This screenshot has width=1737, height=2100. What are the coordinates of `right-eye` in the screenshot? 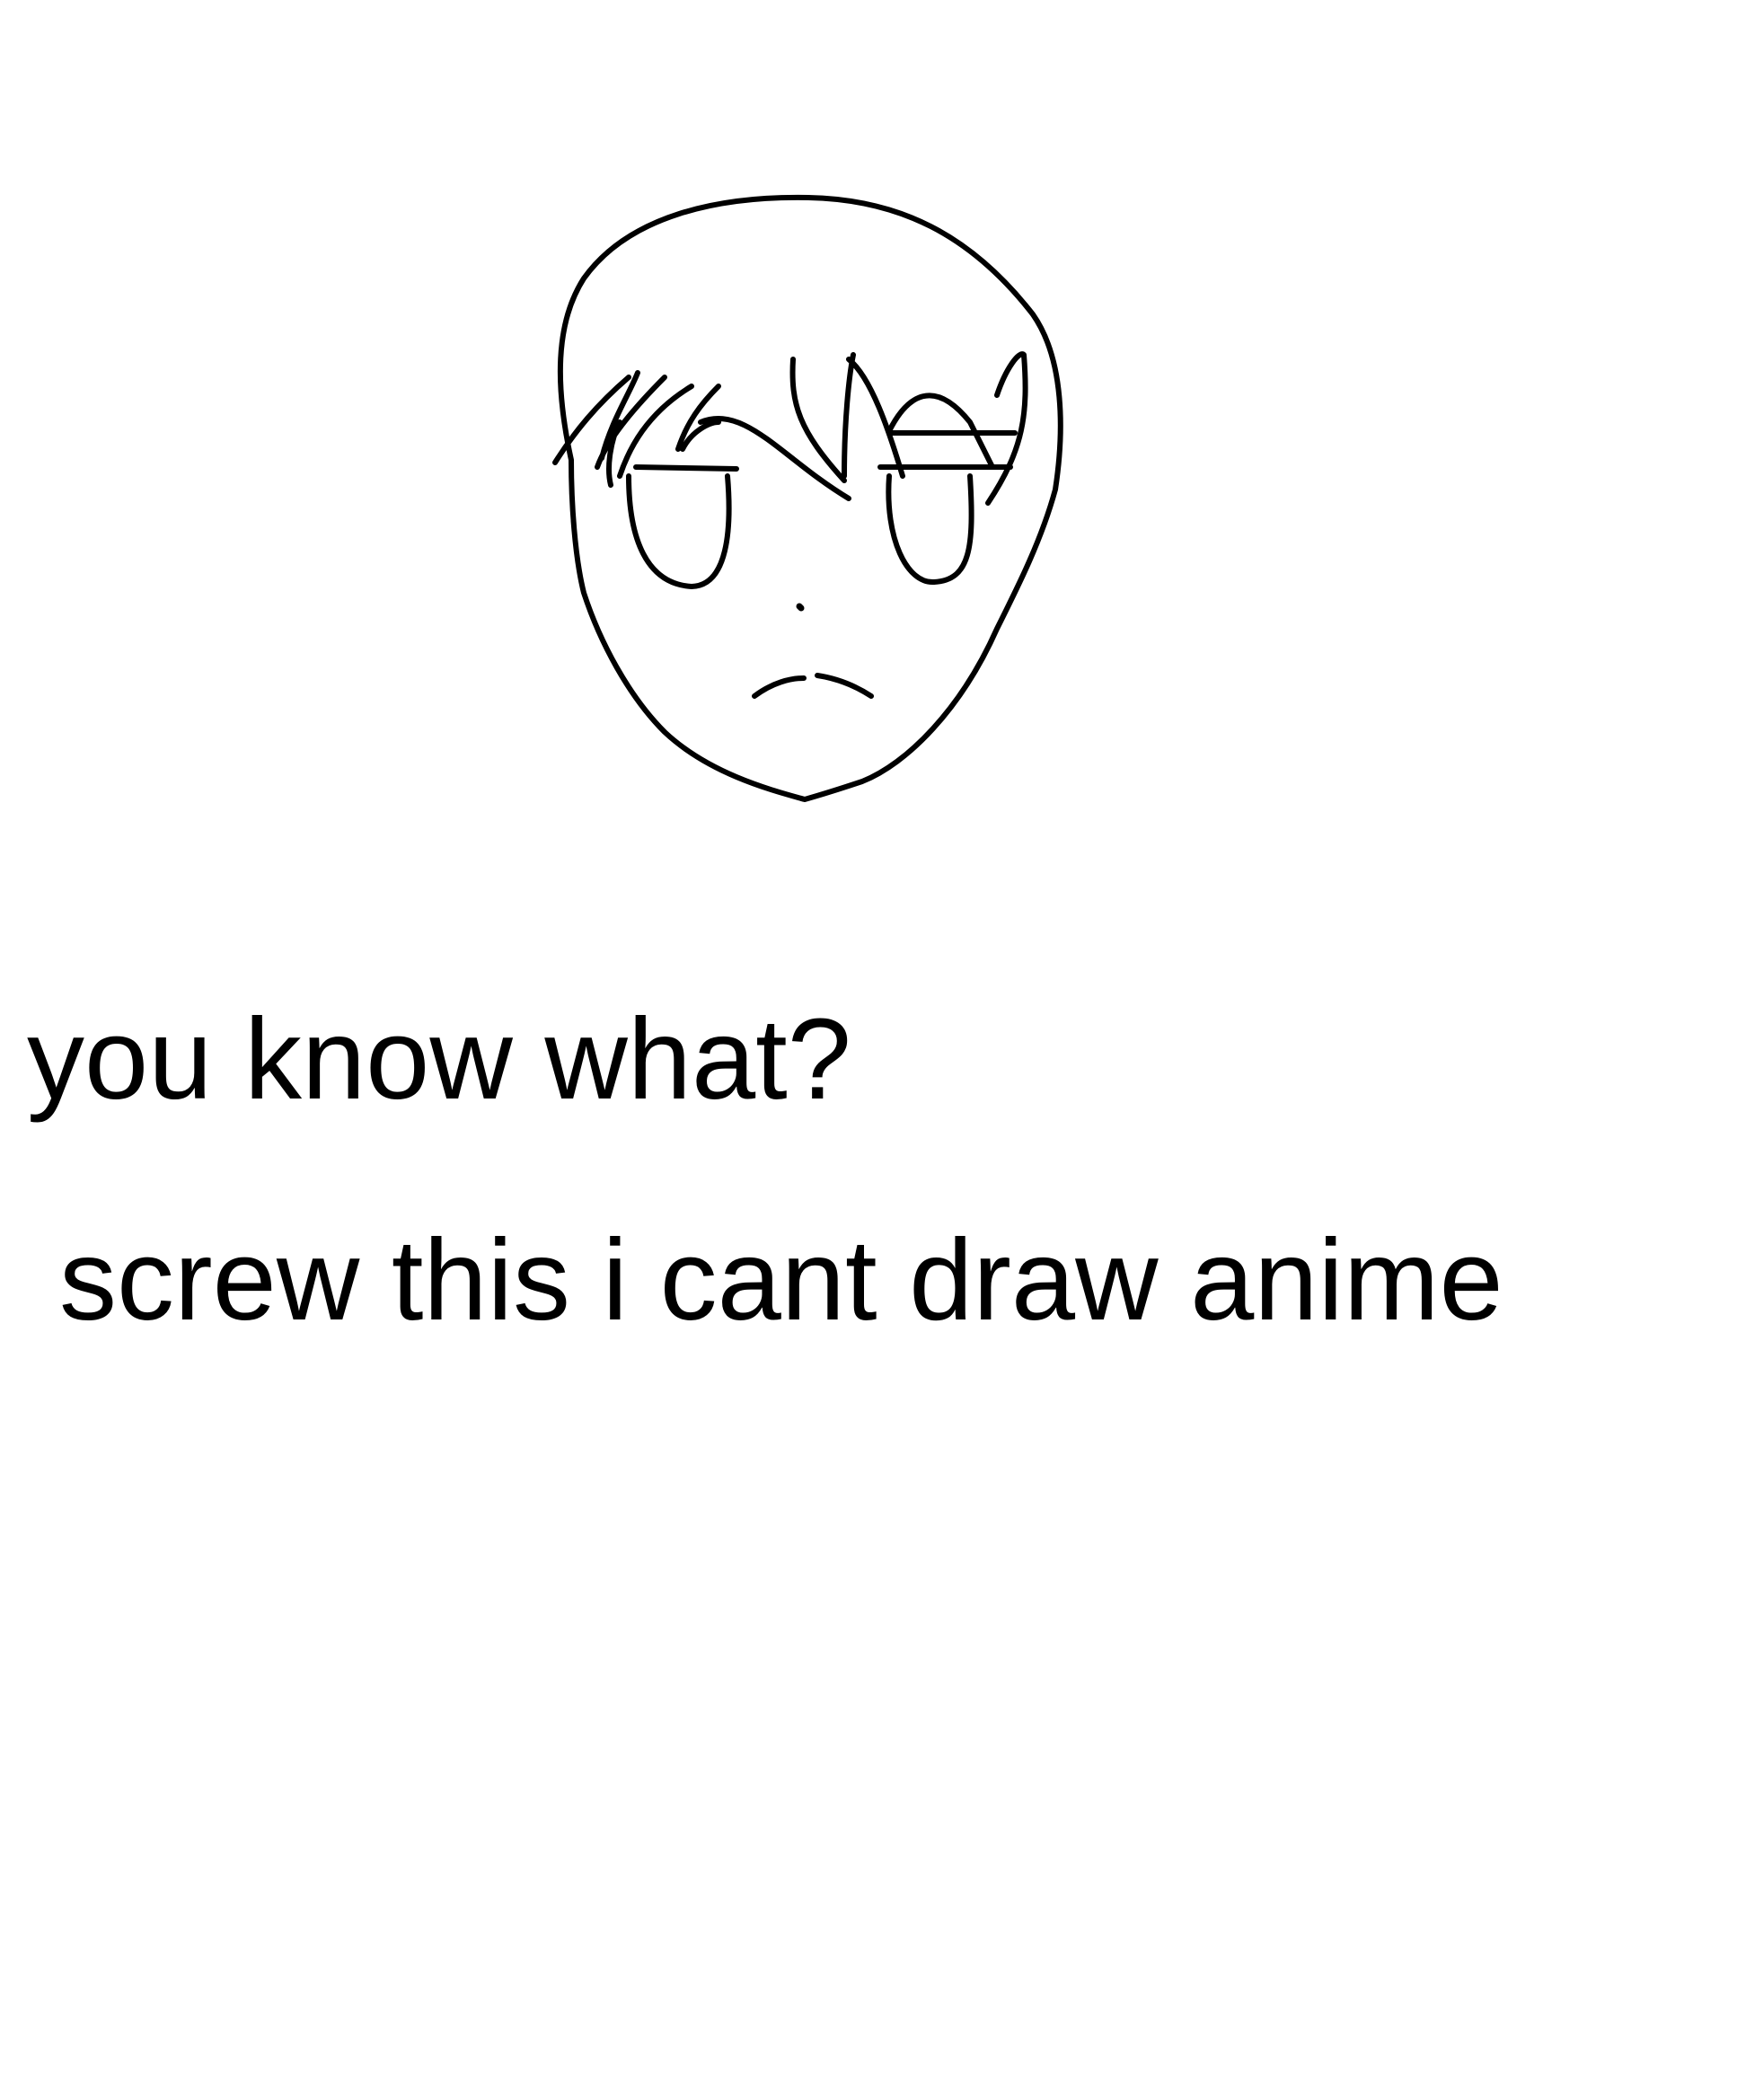 It's located at (930, 529).